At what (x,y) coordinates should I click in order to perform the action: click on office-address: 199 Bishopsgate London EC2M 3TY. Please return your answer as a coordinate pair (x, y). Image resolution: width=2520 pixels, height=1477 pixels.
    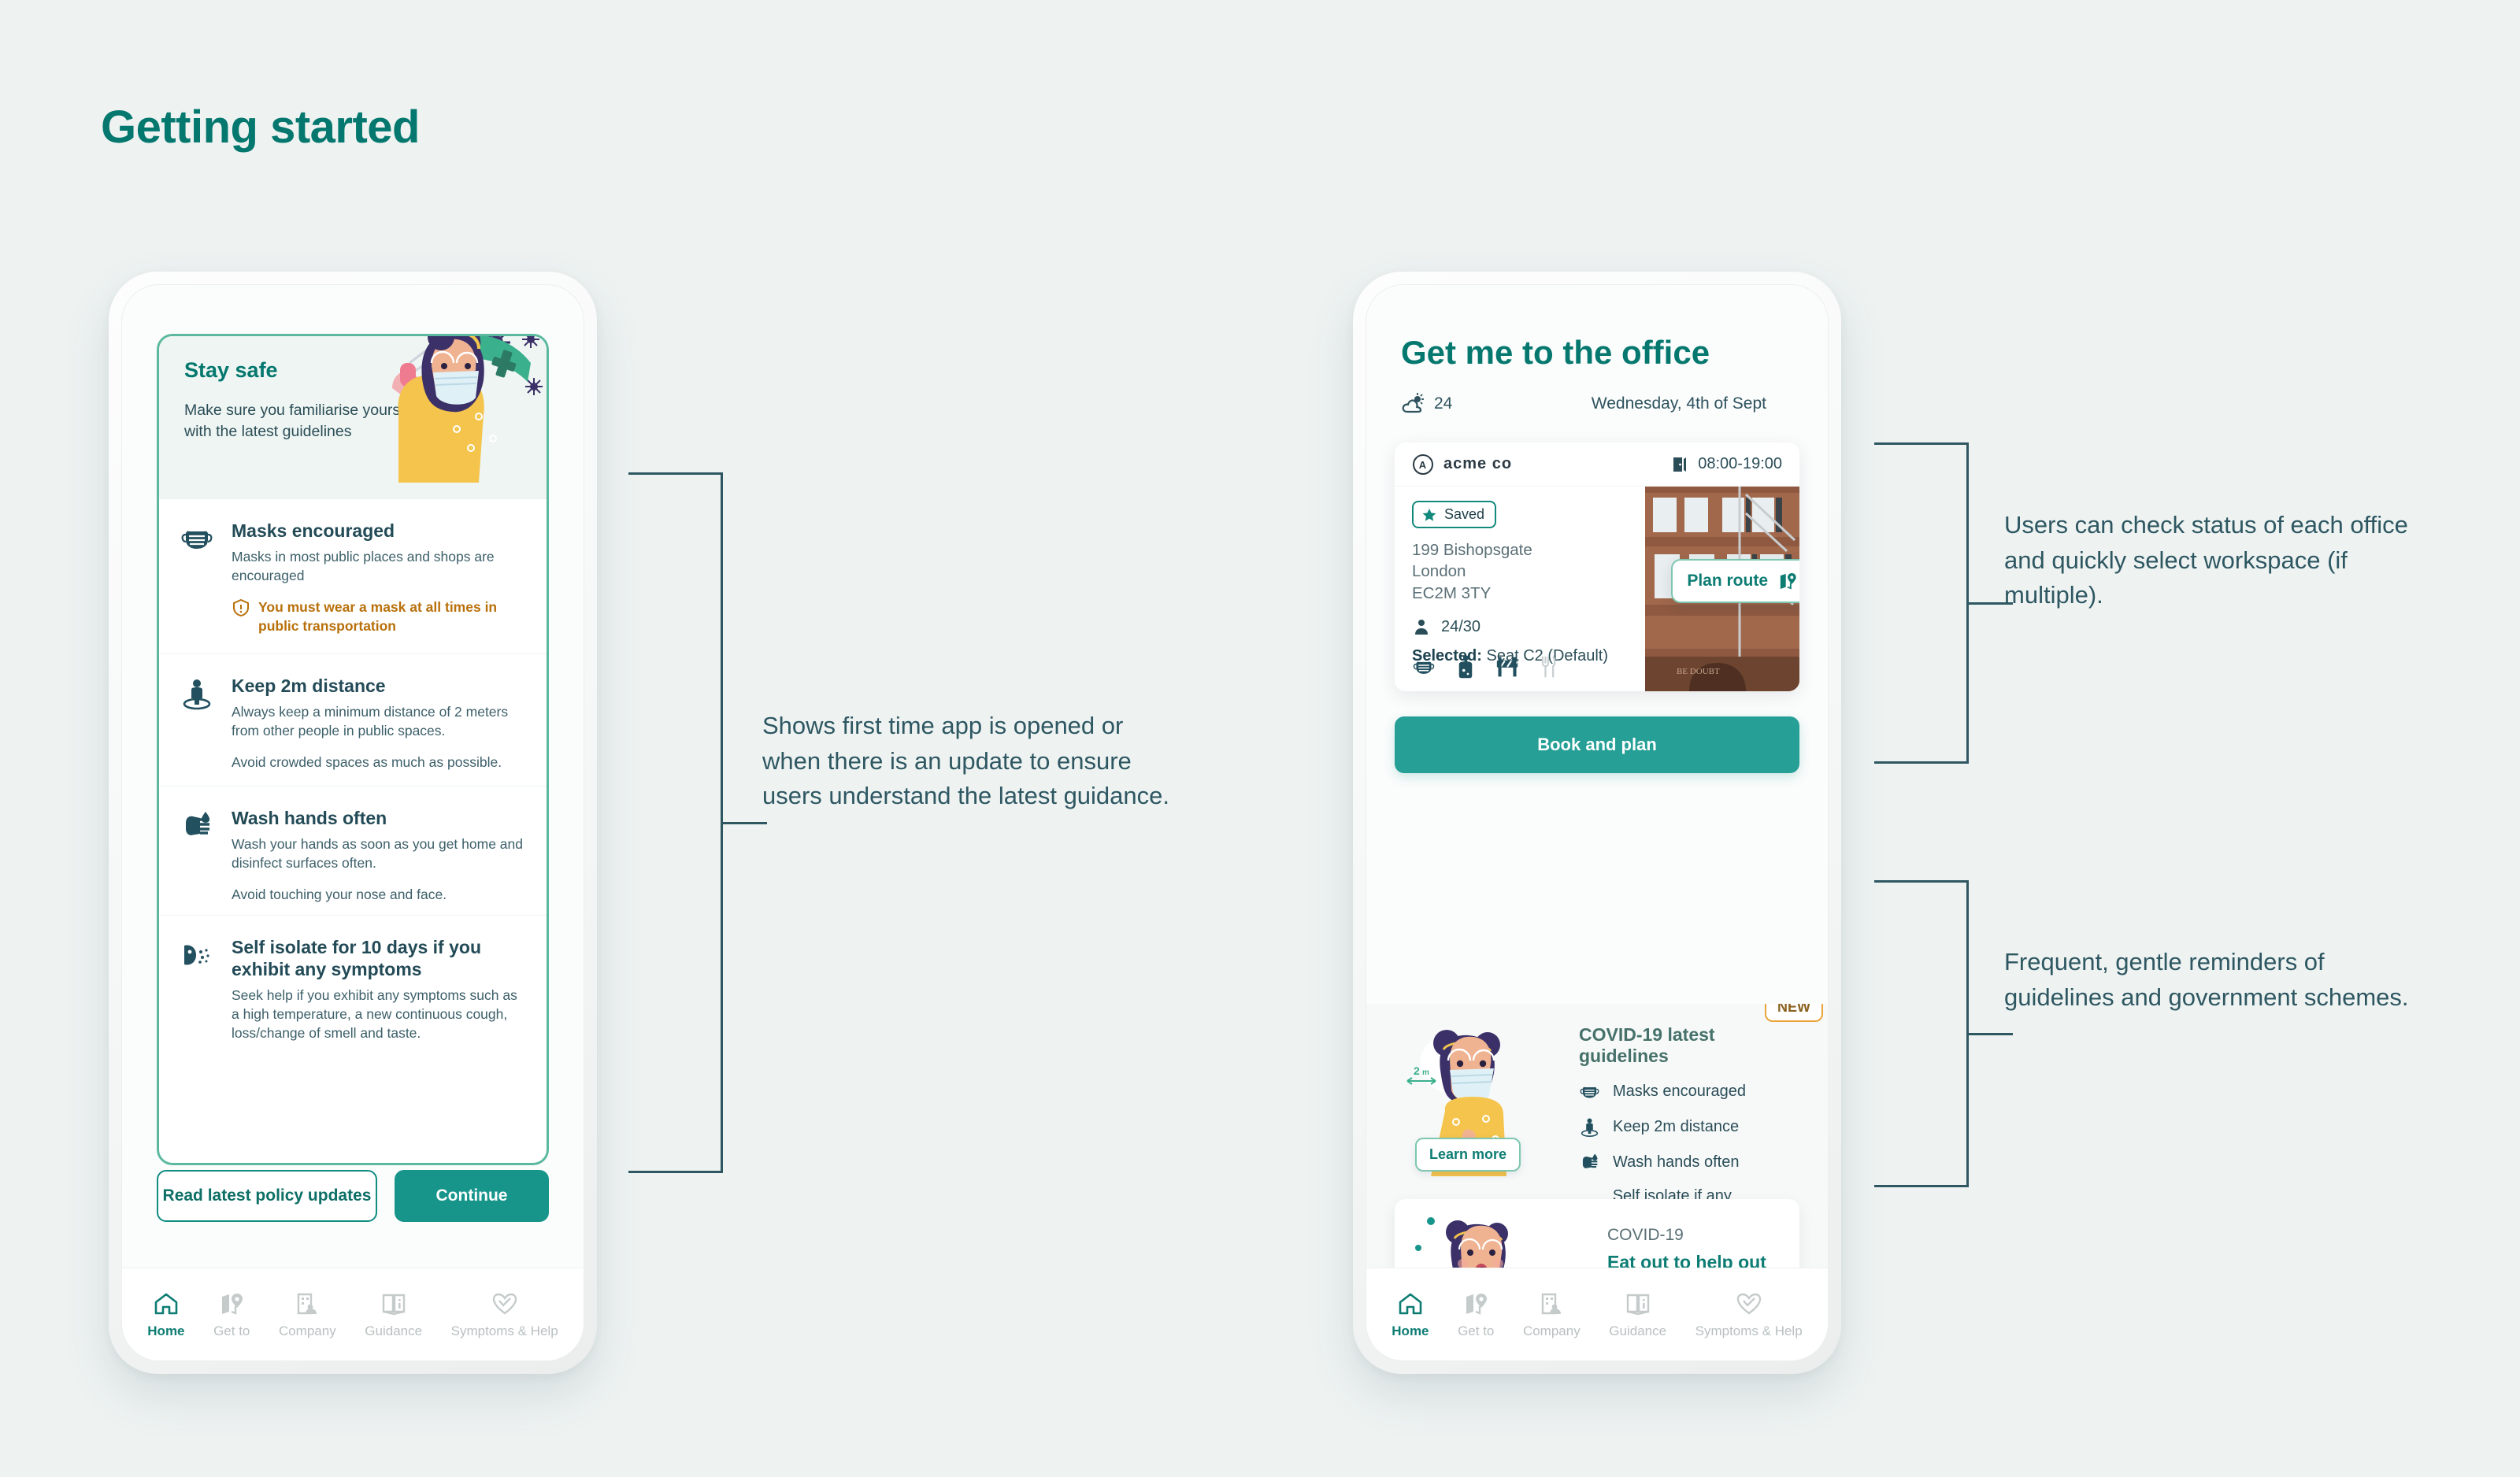
    Looking at the image, I should click on (1530, 571).